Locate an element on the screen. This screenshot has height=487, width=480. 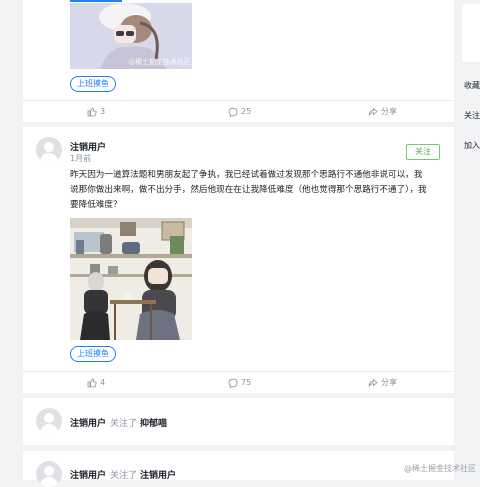
post-actions-2: 4 75 分享 is located at coordinates (238, 382).